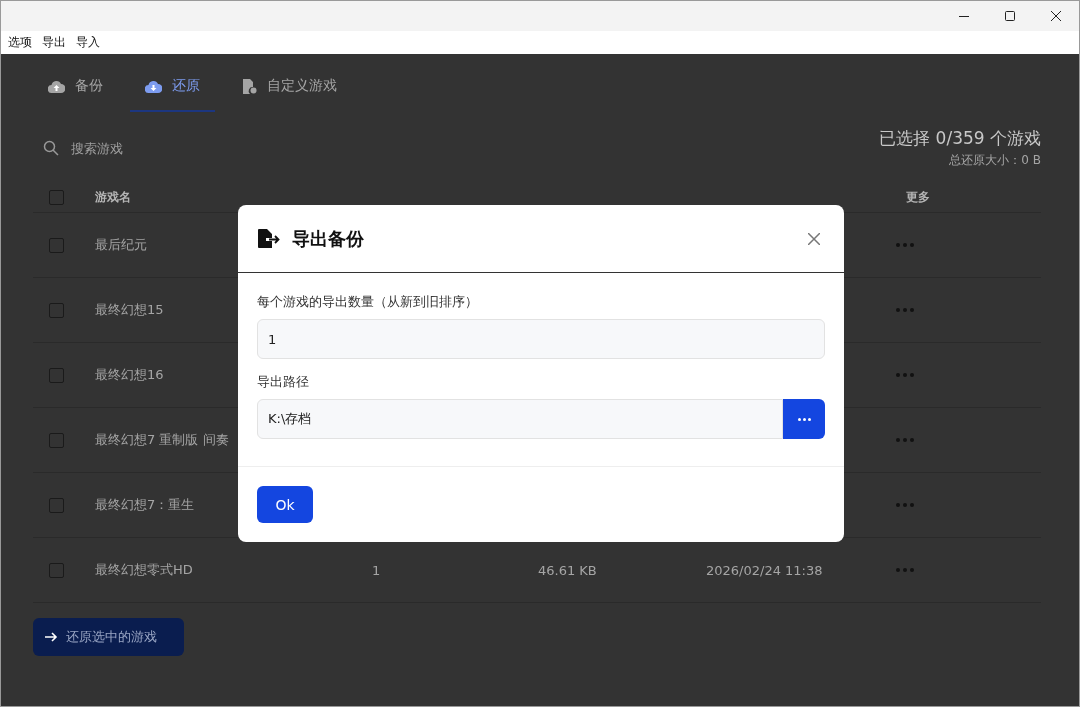 The height and width of the screenshot is (707, 1080). I want to click on field-label: 每个游戏的导出数量（从新到旧排序）, so click(368, 302).